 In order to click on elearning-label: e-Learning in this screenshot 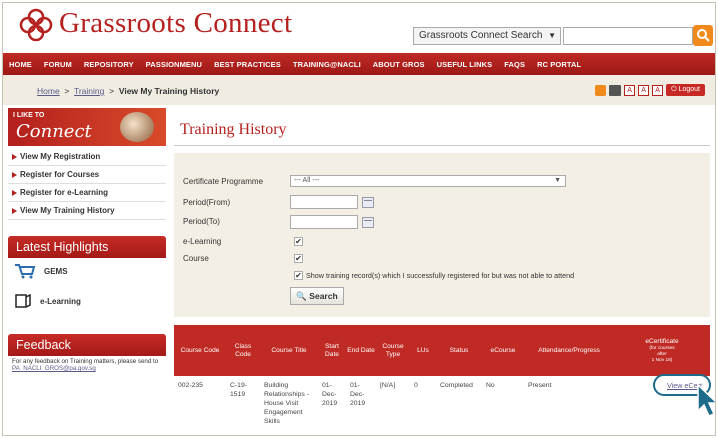, I will do `click(202, 241)`.